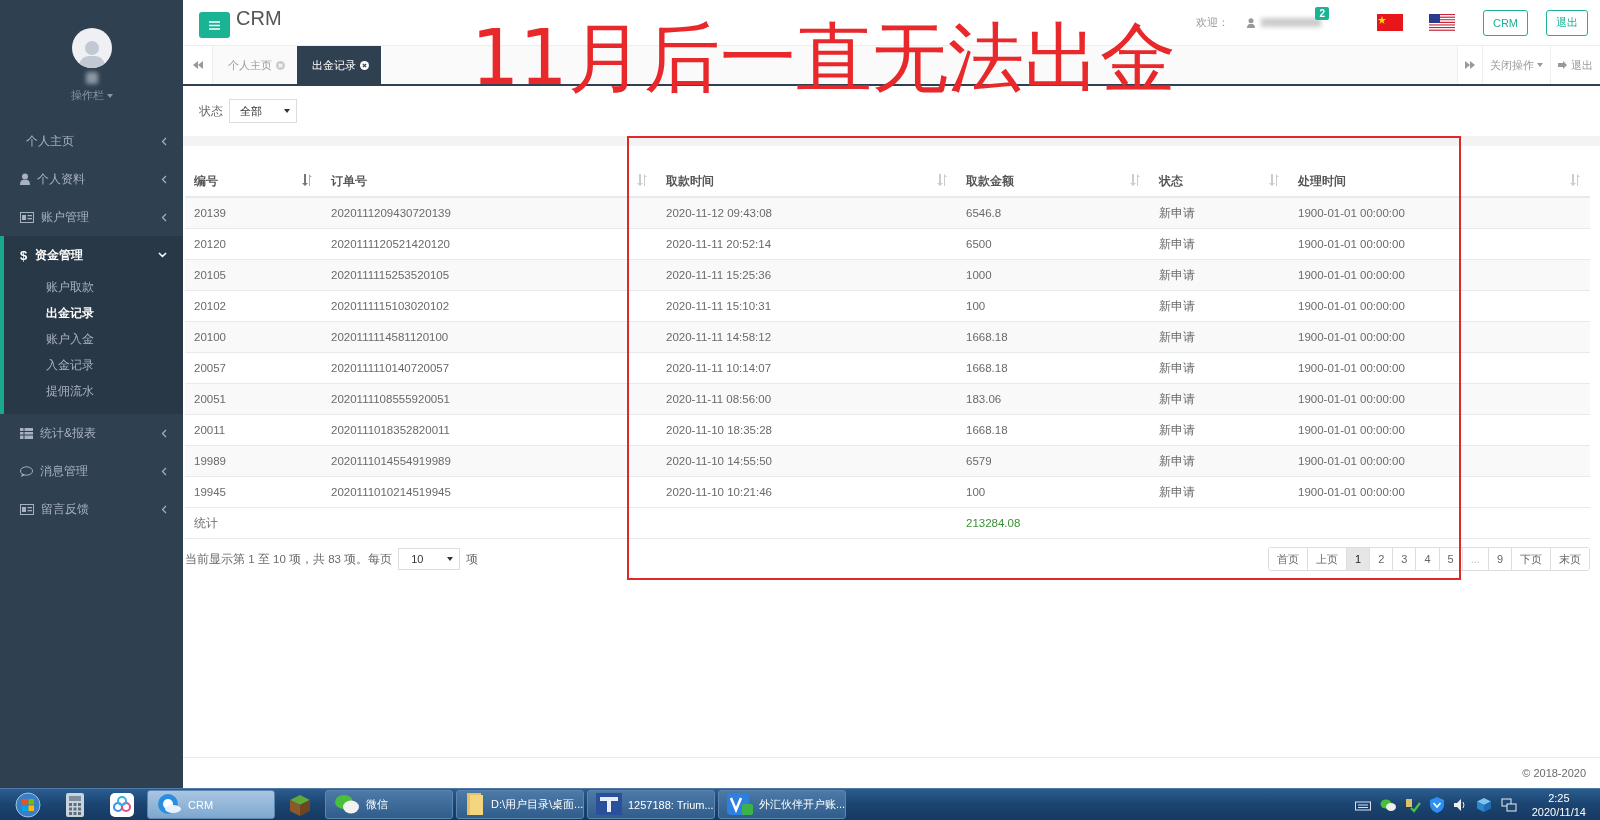 The width and height of the screenshot is (1600, 820). Describe the element at coordinates (489, 213) in the screenshot. I see `table-cell: 2020111209430720139` at that location.